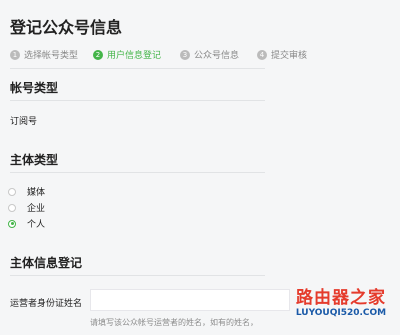  I want to click on account-type-value: 订阅号, so click(24, 122).